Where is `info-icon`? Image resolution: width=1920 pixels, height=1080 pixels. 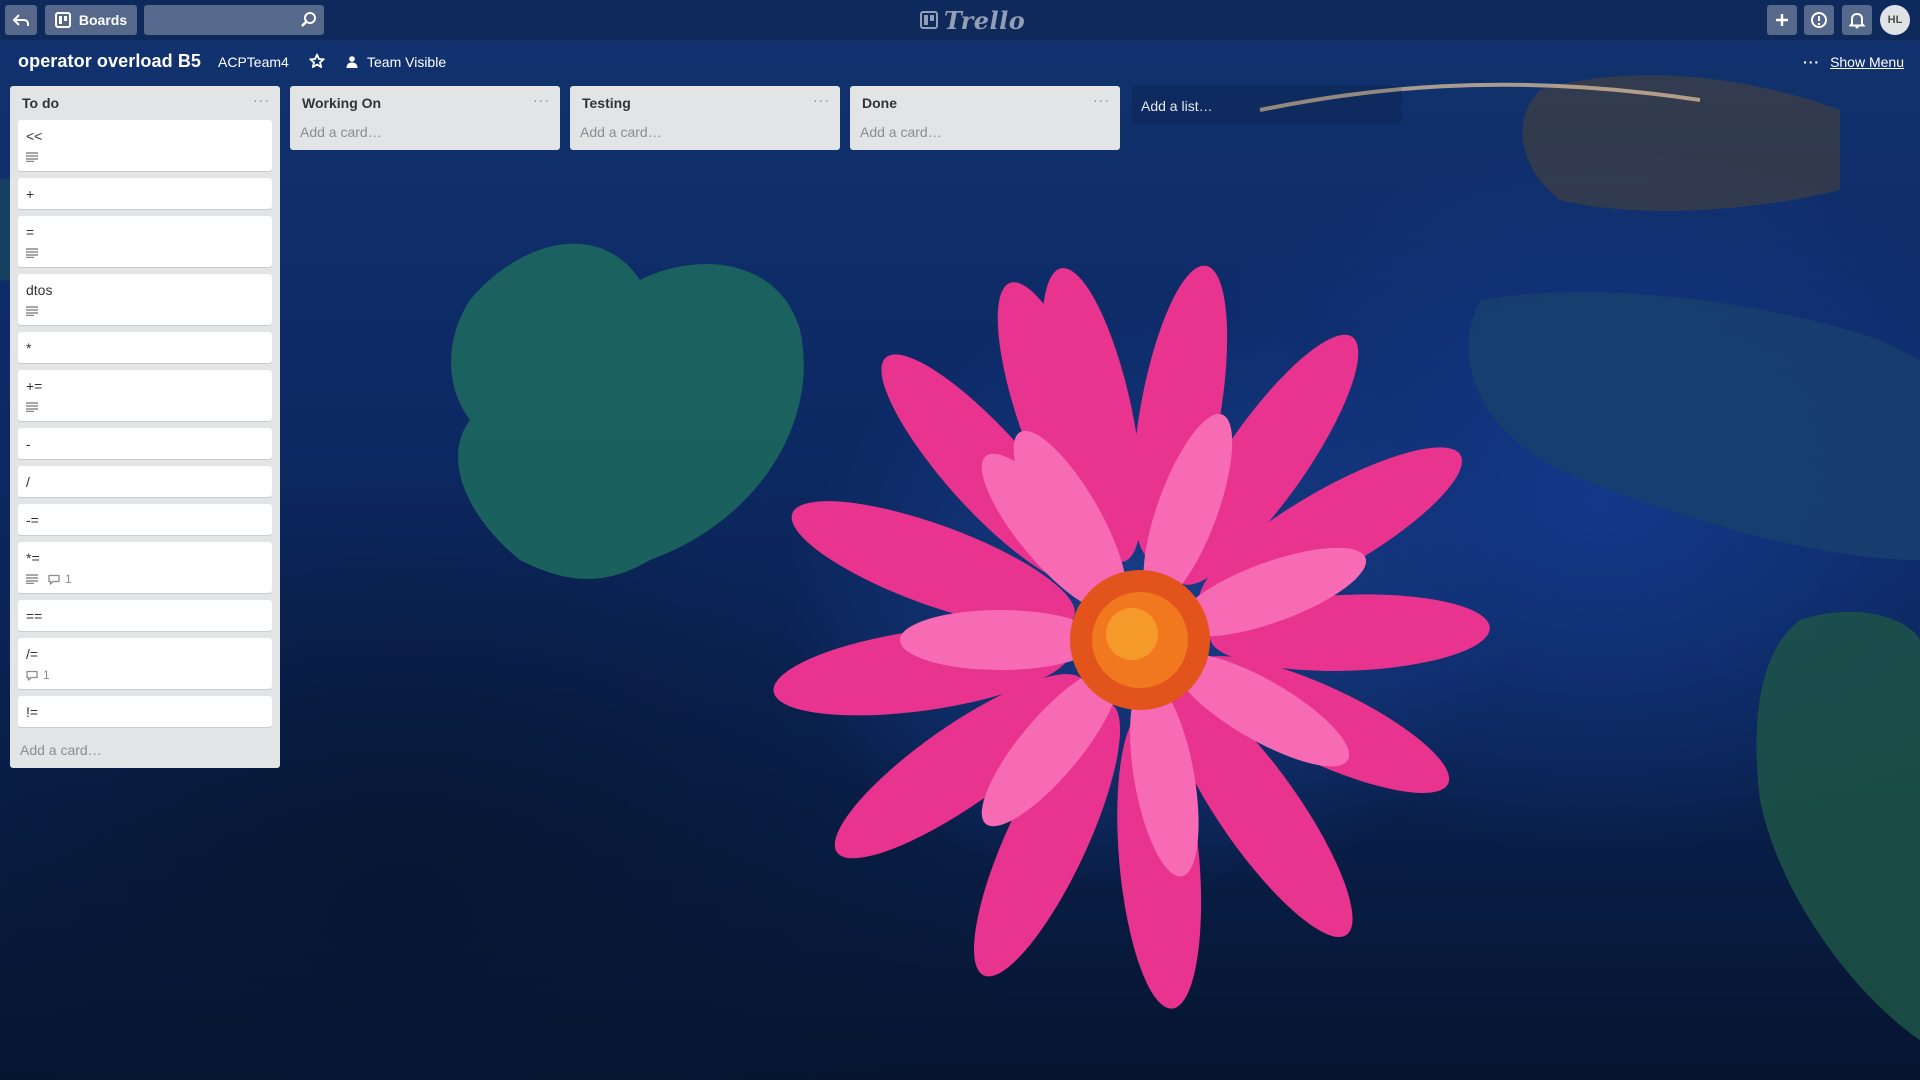
info-icon is located at coordinates (1819, 20).